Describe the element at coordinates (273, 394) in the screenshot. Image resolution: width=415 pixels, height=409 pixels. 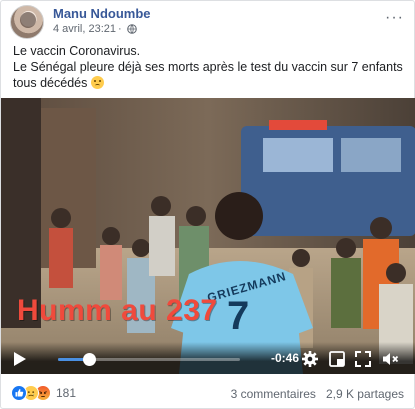
I see `comments-link: 3 commentaires` at that location.